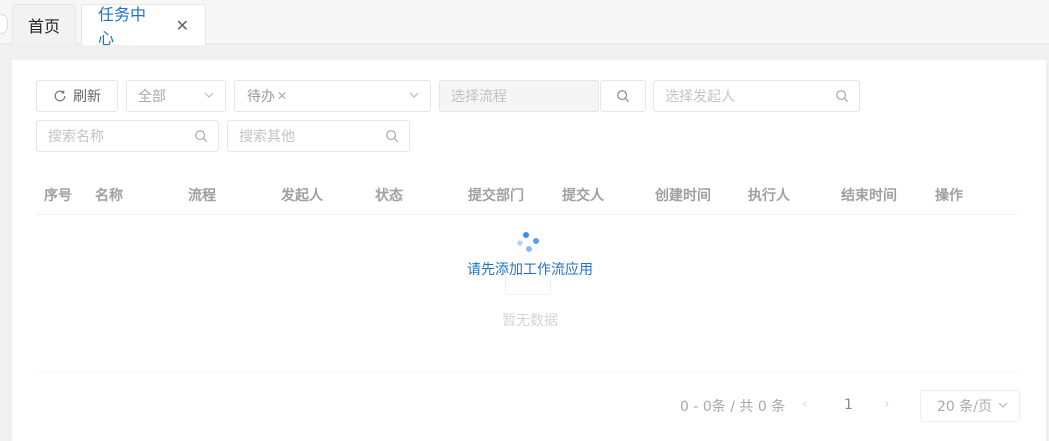 The image size is (1049, 441). What do you see at coordinates (318, 136) in the screenshot?
I see `other-search-input: 搜索其他` at bounding box center [318, 136].